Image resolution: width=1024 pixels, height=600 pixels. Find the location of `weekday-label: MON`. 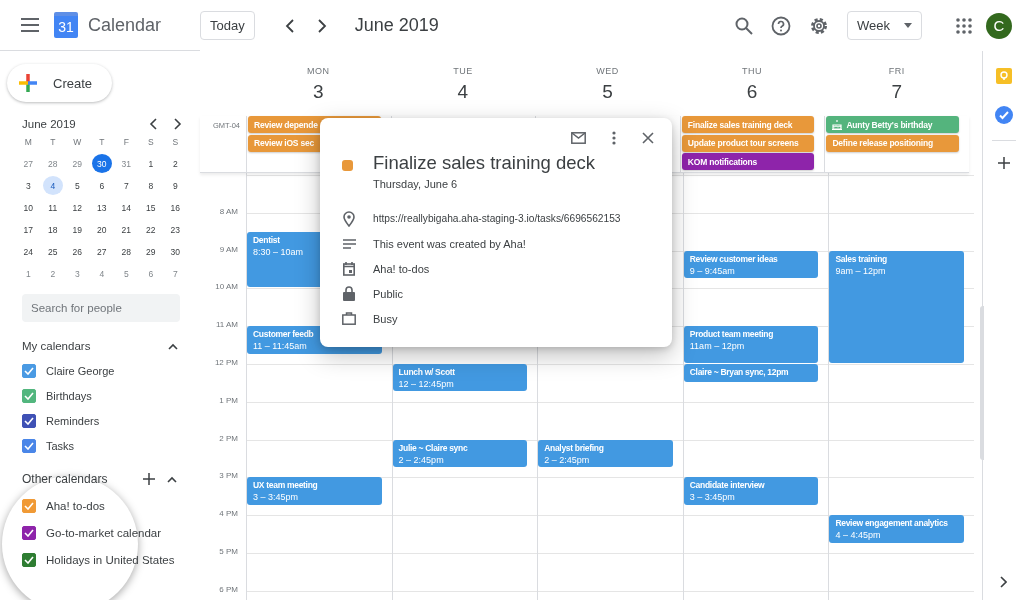

weekday-label: MON is located at coordinates (318, 71).